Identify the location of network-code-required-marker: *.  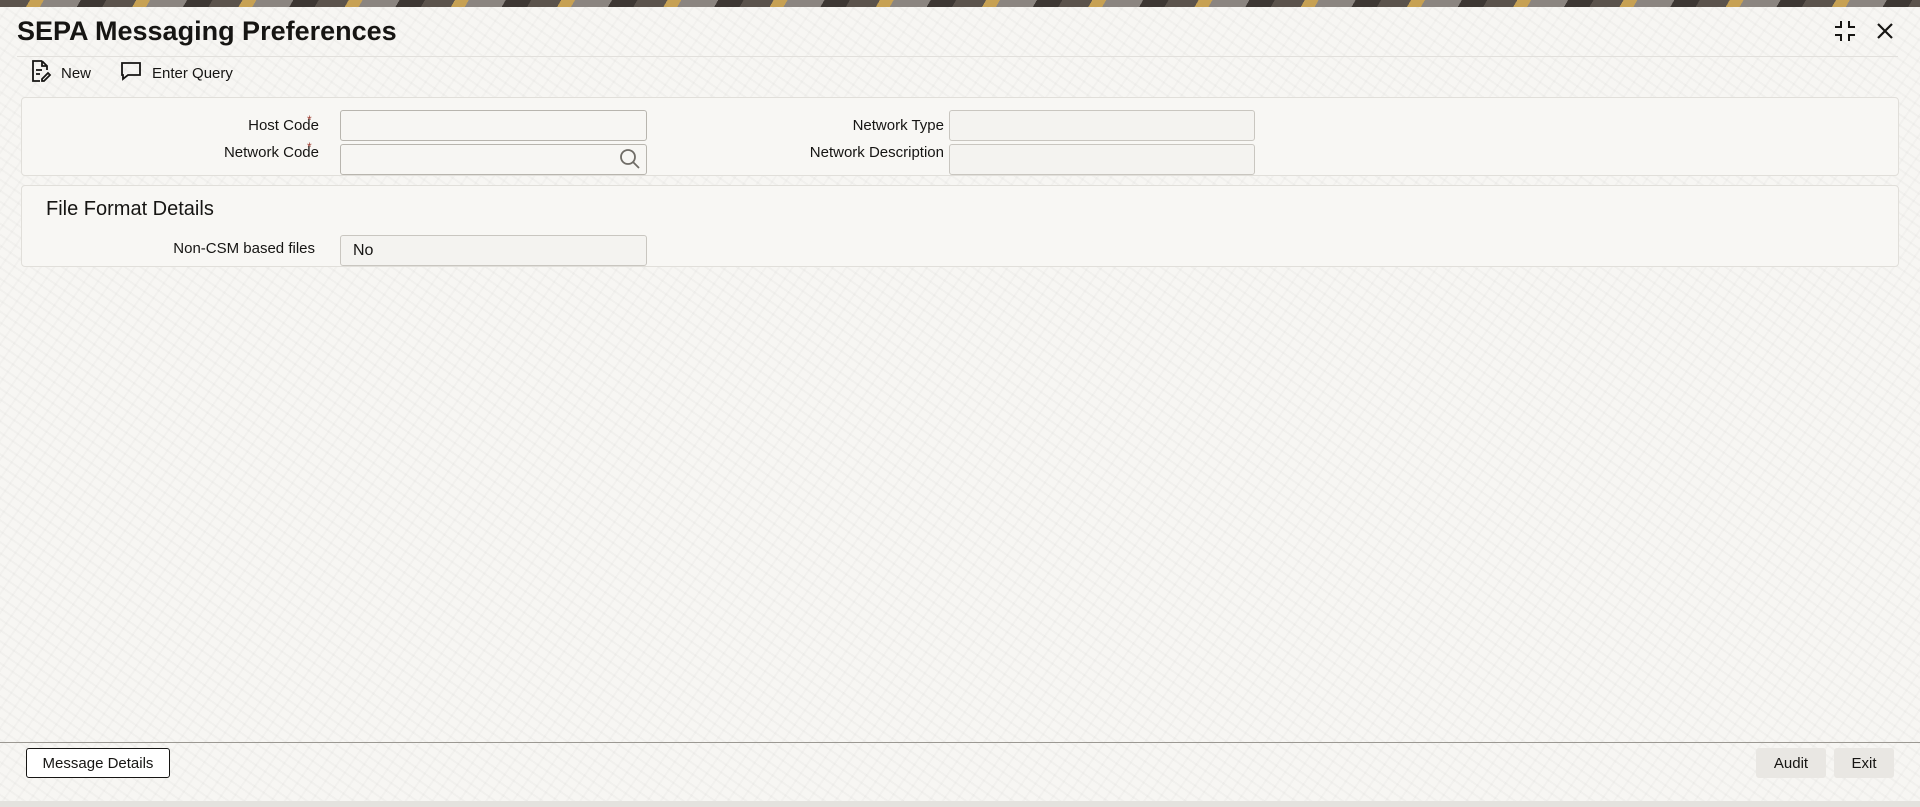
(309, 147).